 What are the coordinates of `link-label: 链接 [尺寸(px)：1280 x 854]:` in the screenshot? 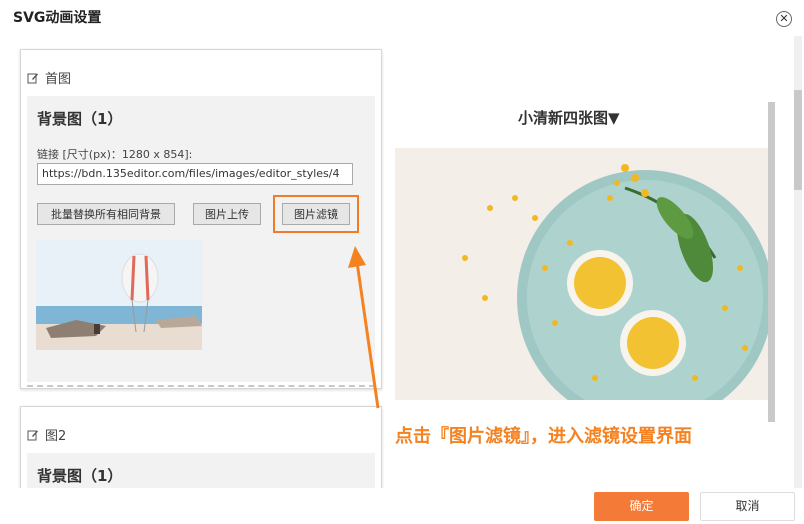 It's located at (115, 154).